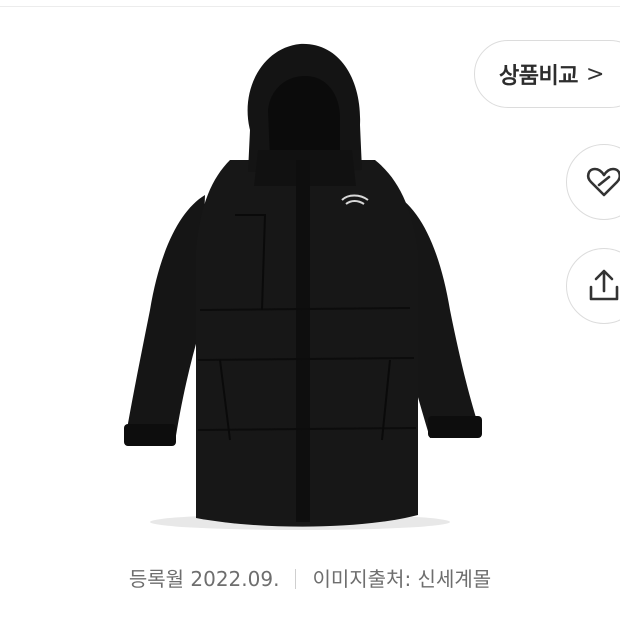  What do you see at coordinates (165, 318) in the screenshot?
I see `left-sleeve` at bounding box center [165, 318].